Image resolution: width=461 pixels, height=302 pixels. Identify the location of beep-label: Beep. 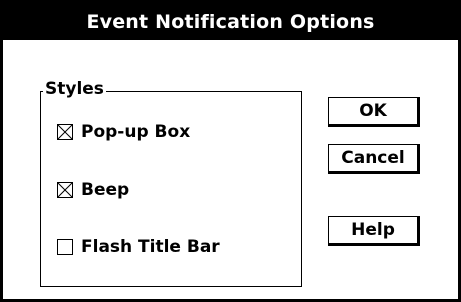
(105, 190).